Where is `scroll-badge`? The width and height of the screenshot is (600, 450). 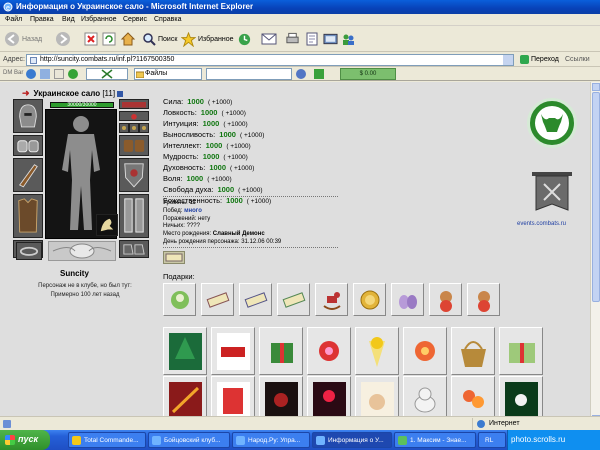 scroll-badge is located at coordinates (174, 257).